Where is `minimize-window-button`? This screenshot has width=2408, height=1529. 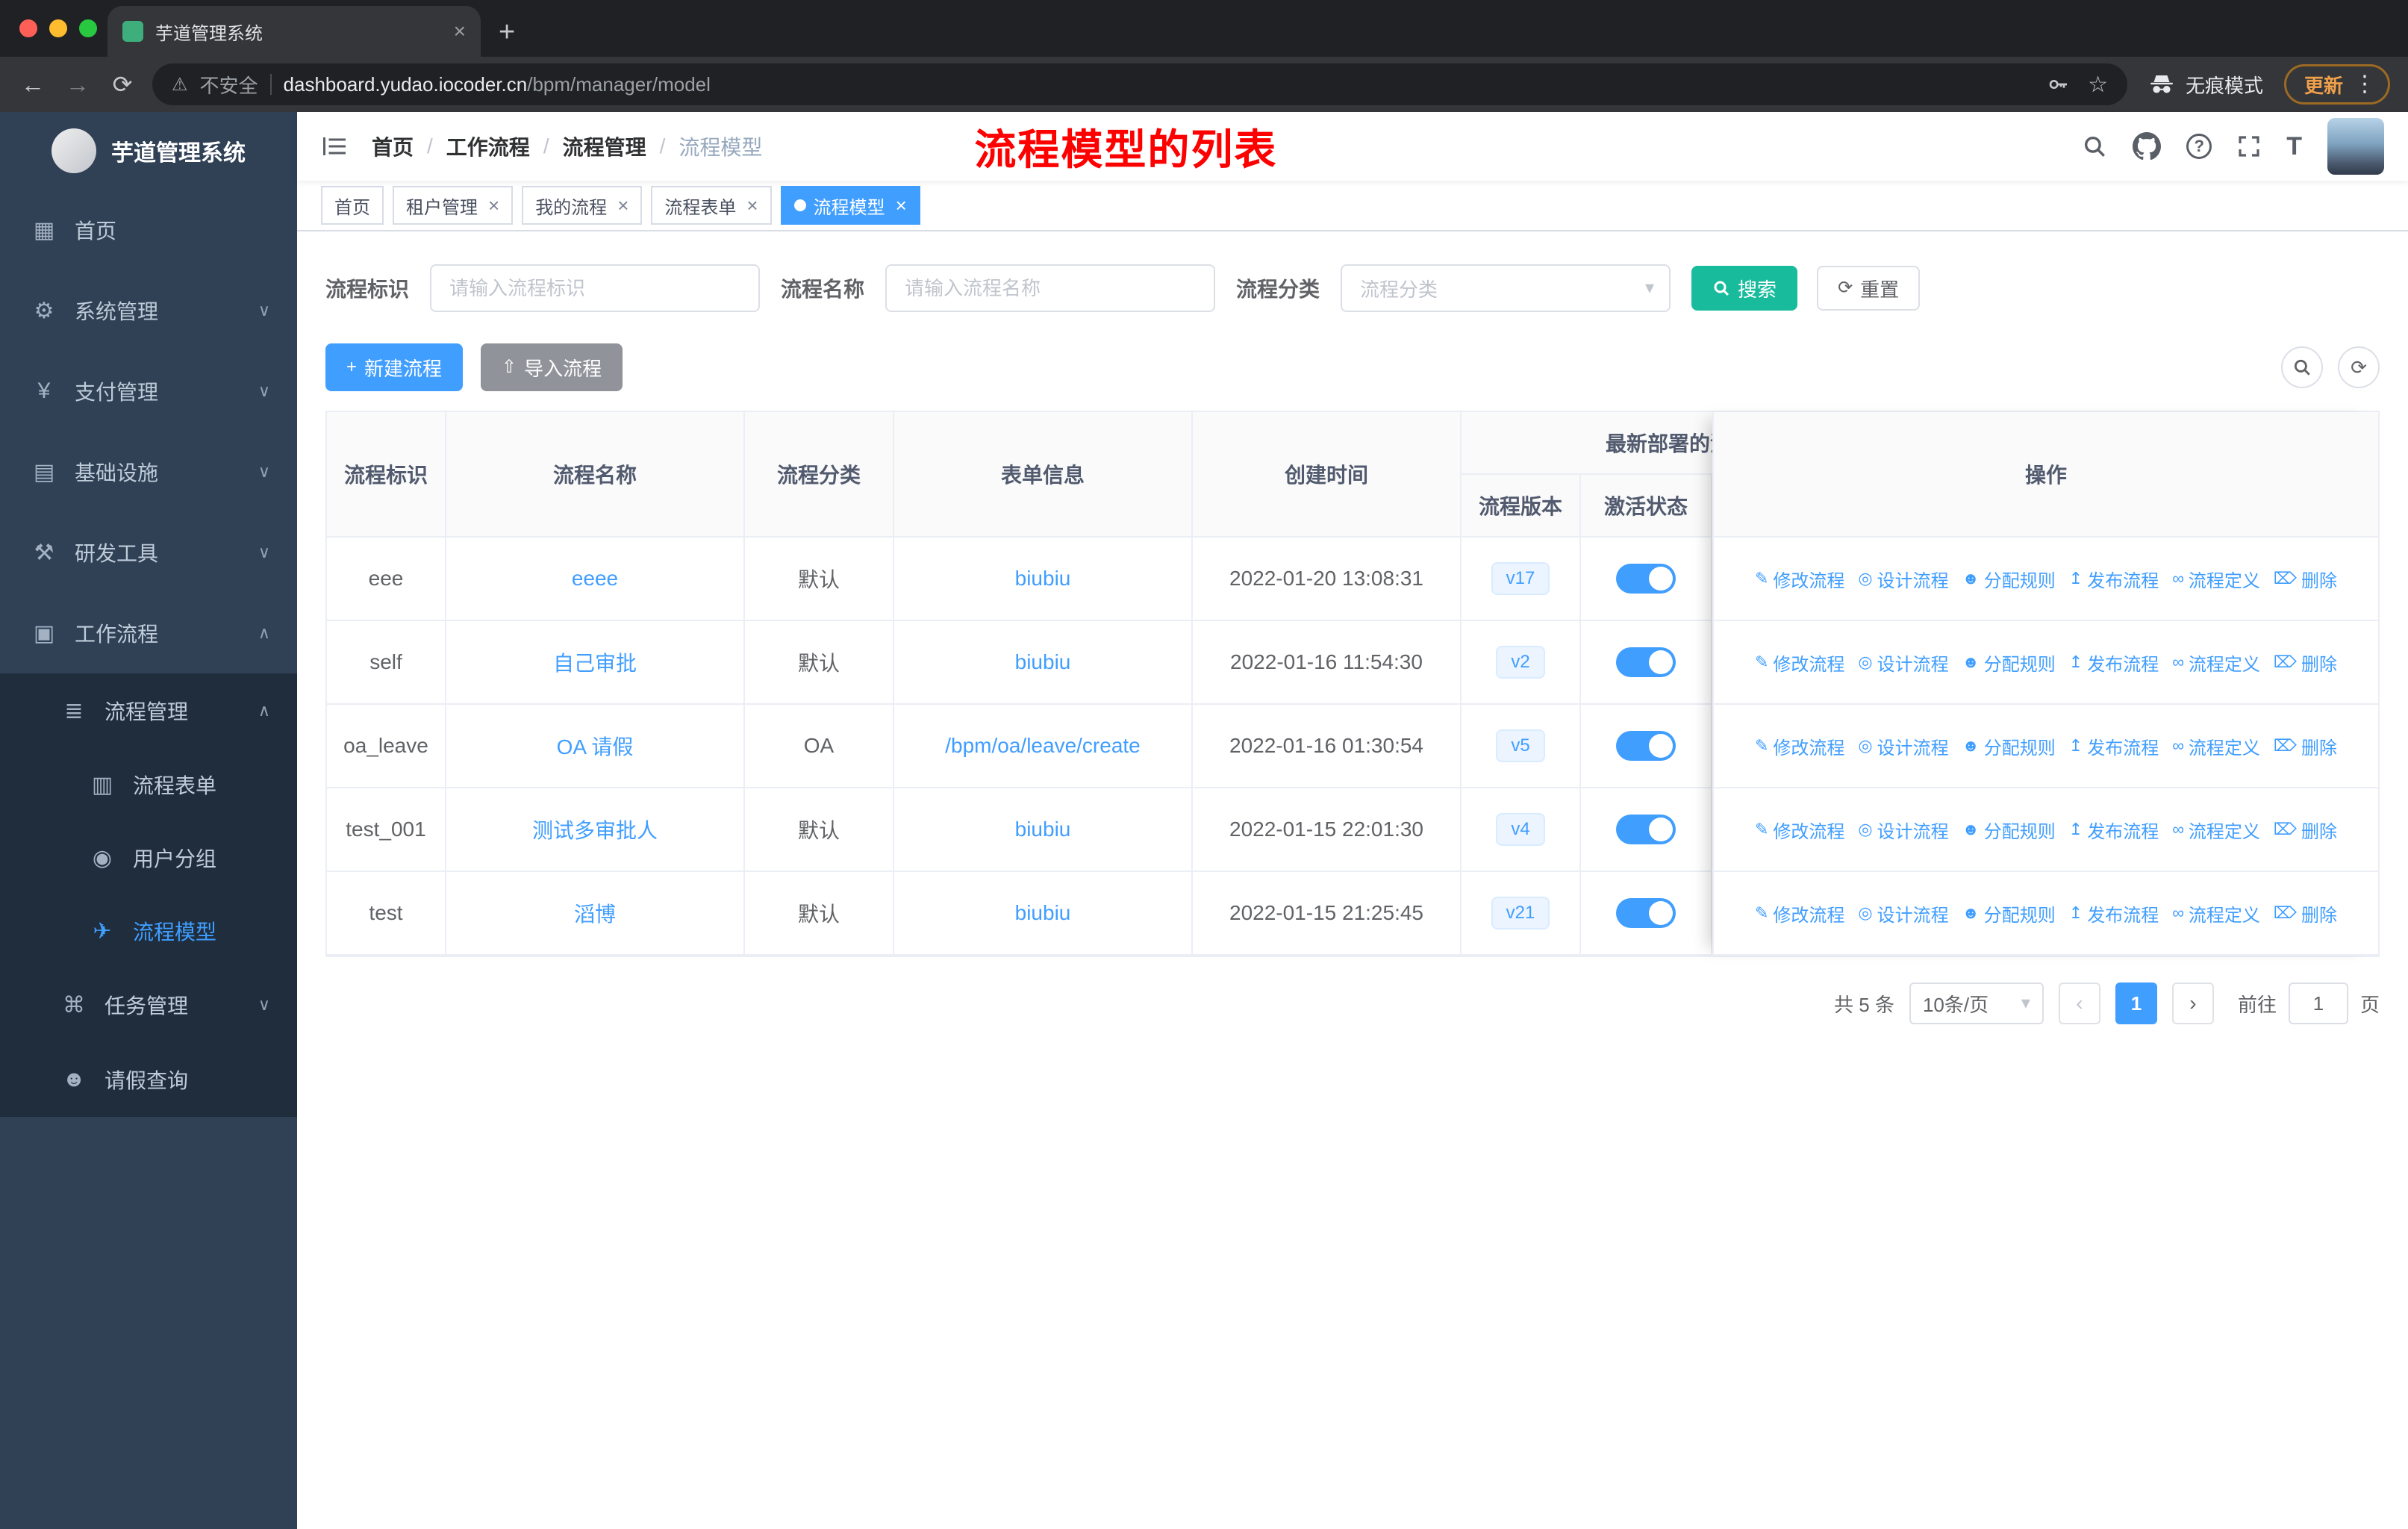
minimize-window-button is located at coordinates (58, 28).